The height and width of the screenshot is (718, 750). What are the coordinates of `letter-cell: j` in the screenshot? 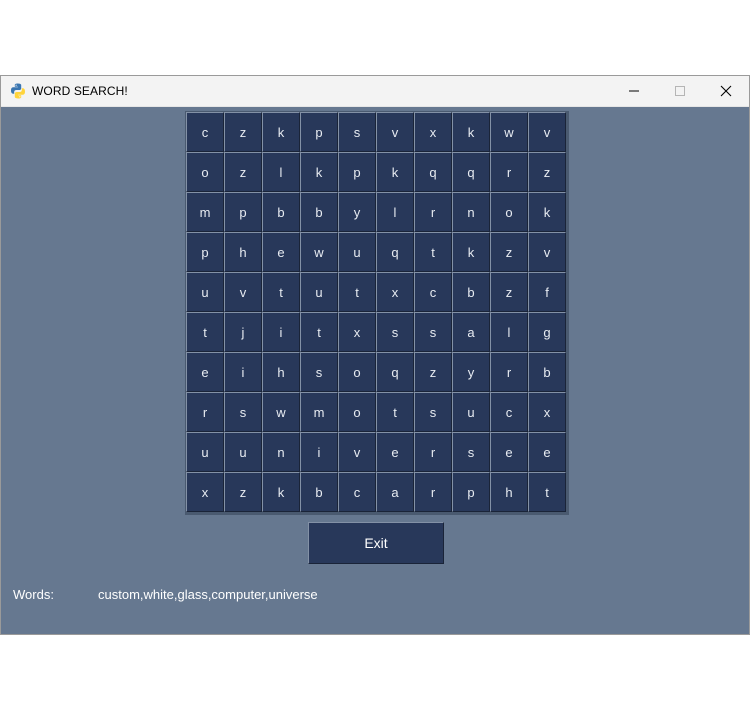 It's located at (243, 332).